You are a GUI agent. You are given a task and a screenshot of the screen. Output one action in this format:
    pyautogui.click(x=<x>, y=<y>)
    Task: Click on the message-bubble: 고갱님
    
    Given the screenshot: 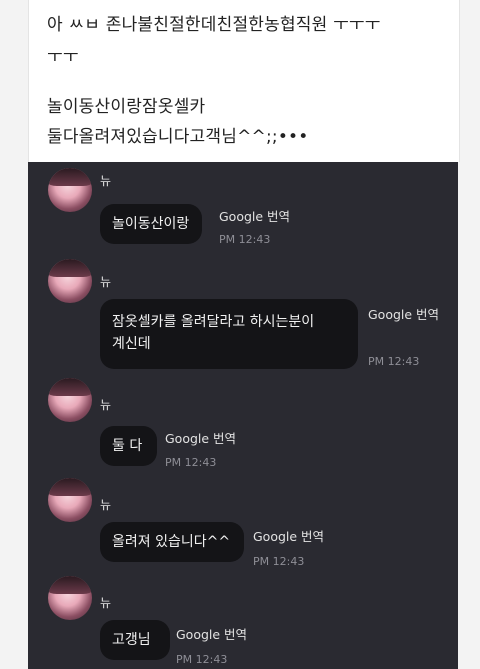 What is the action you would take?
    pyautogui.click(x=135, y=640)
    